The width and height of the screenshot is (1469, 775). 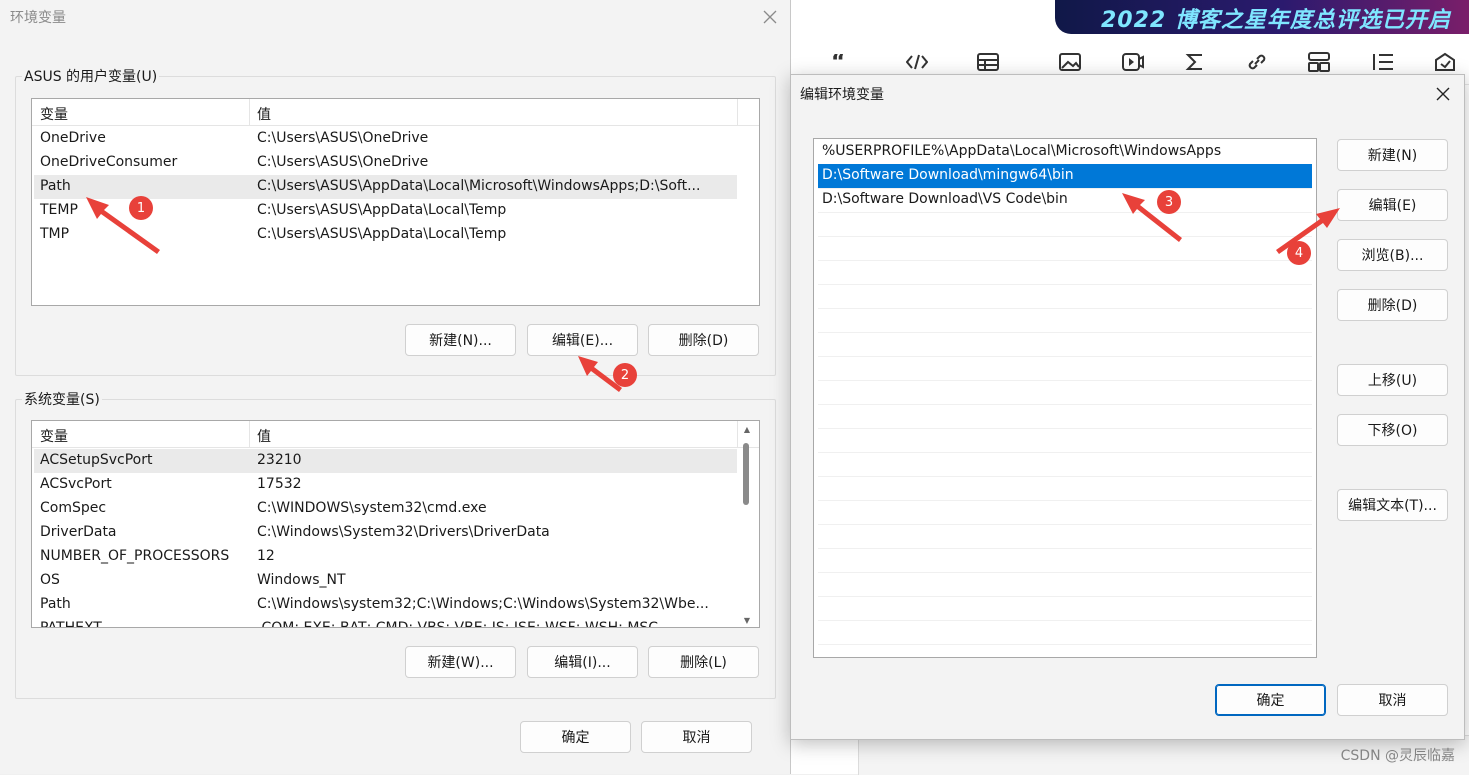 I want to click on annotation-badge-3: 3, so click(x=1169, y=202).